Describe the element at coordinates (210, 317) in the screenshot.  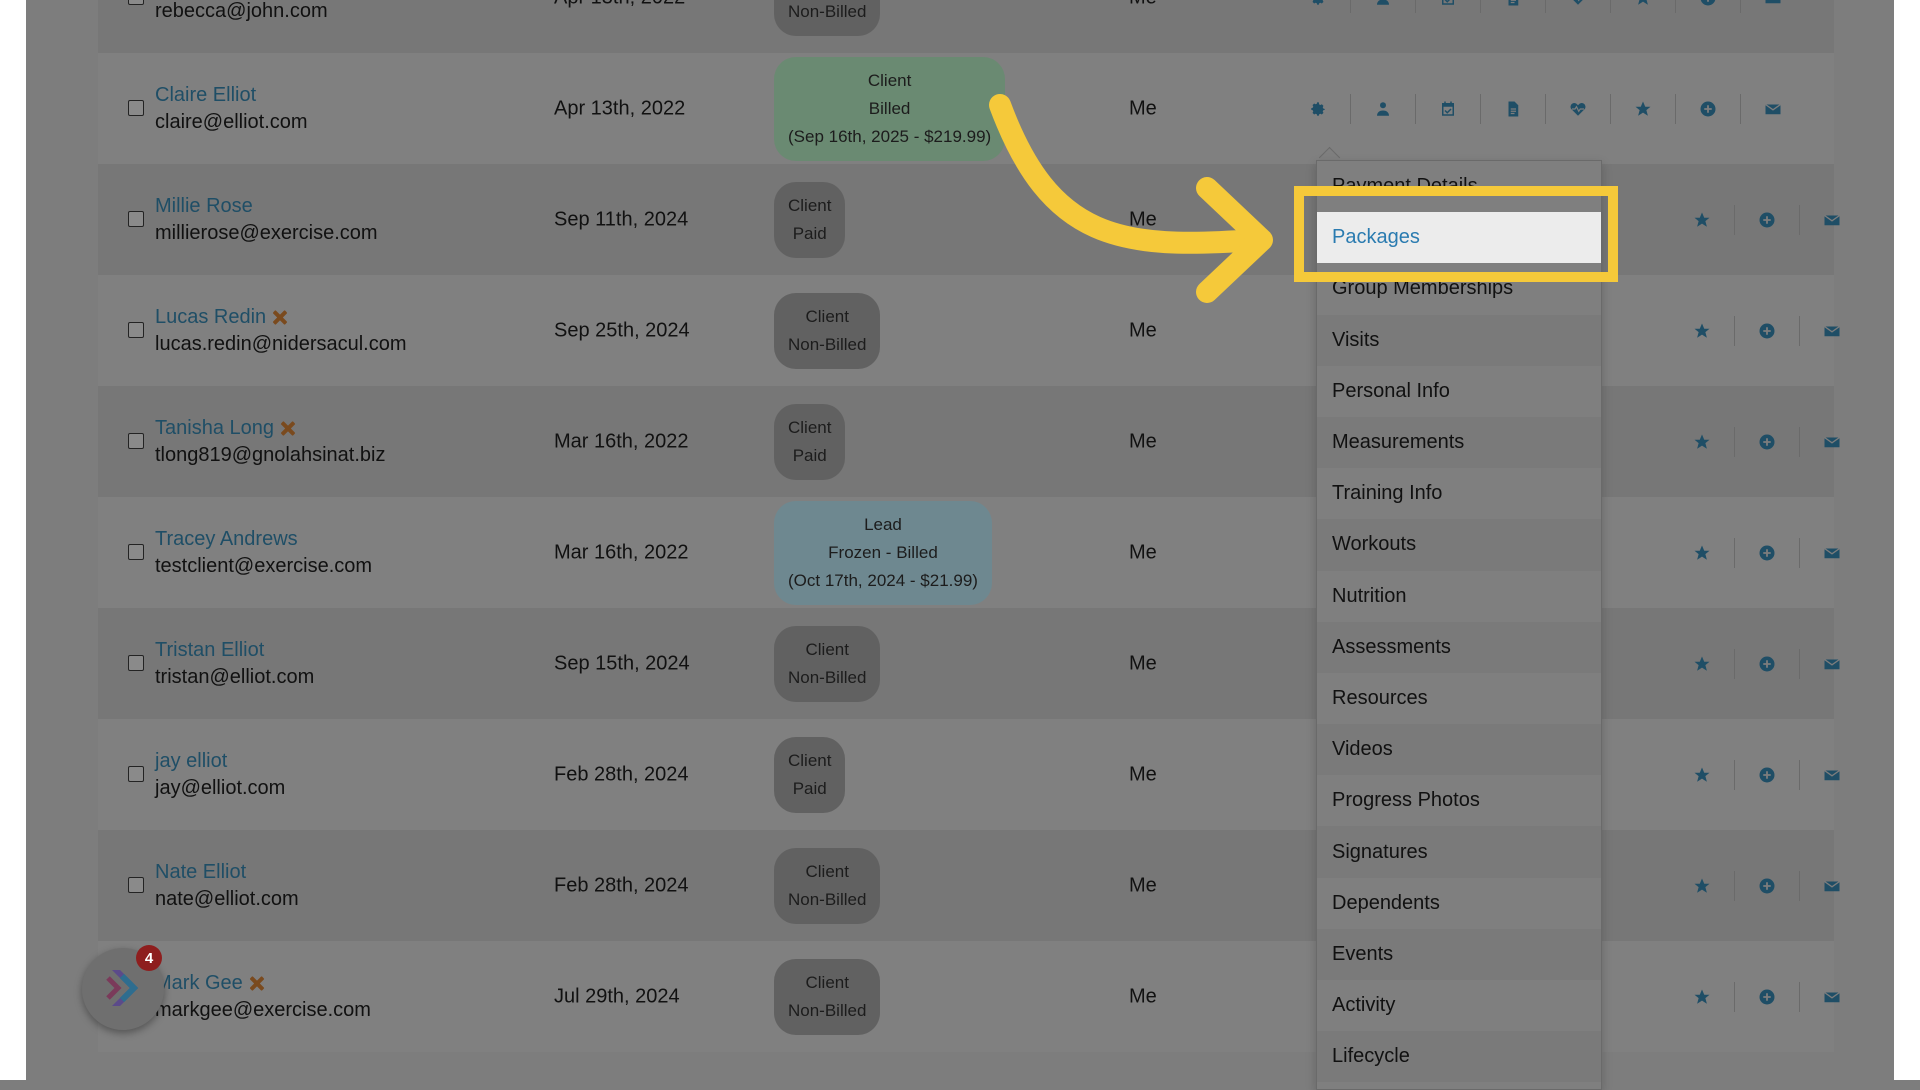
I see `client-name-text: Lucas Redin` at that location.